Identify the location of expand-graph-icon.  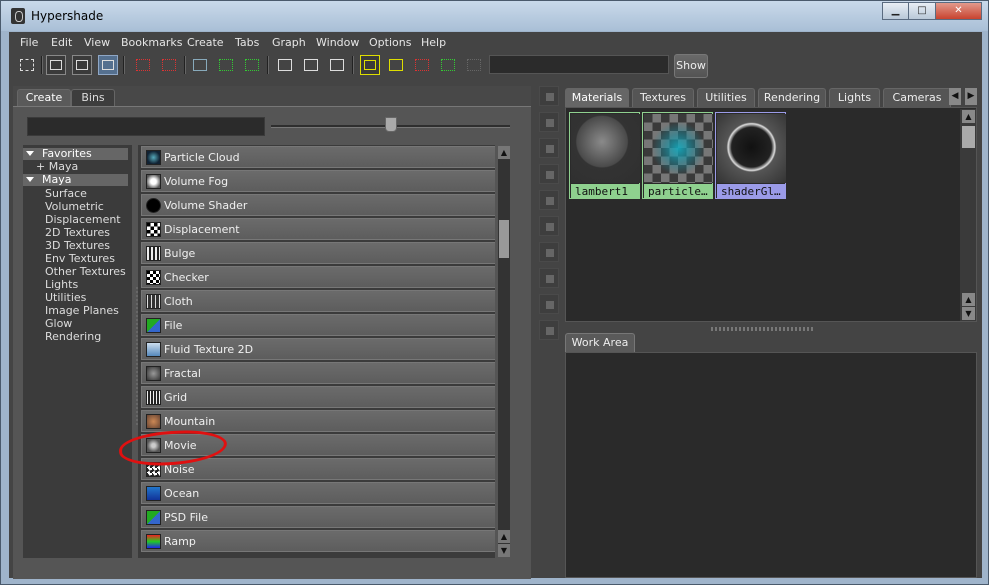
(169, 65).